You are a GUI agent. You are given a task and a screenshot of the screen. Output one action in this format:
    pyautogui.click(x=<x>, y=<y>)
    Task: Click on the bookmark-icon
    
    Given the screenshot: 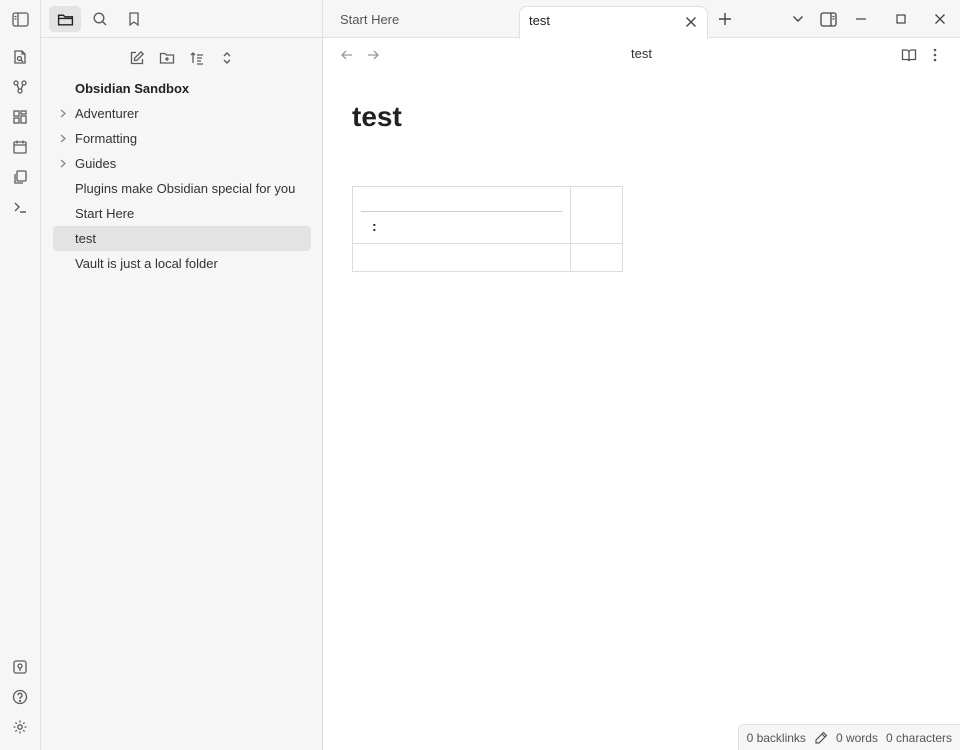 What is the action you would take?
    pyautogui.click(x=134, y=19)
    